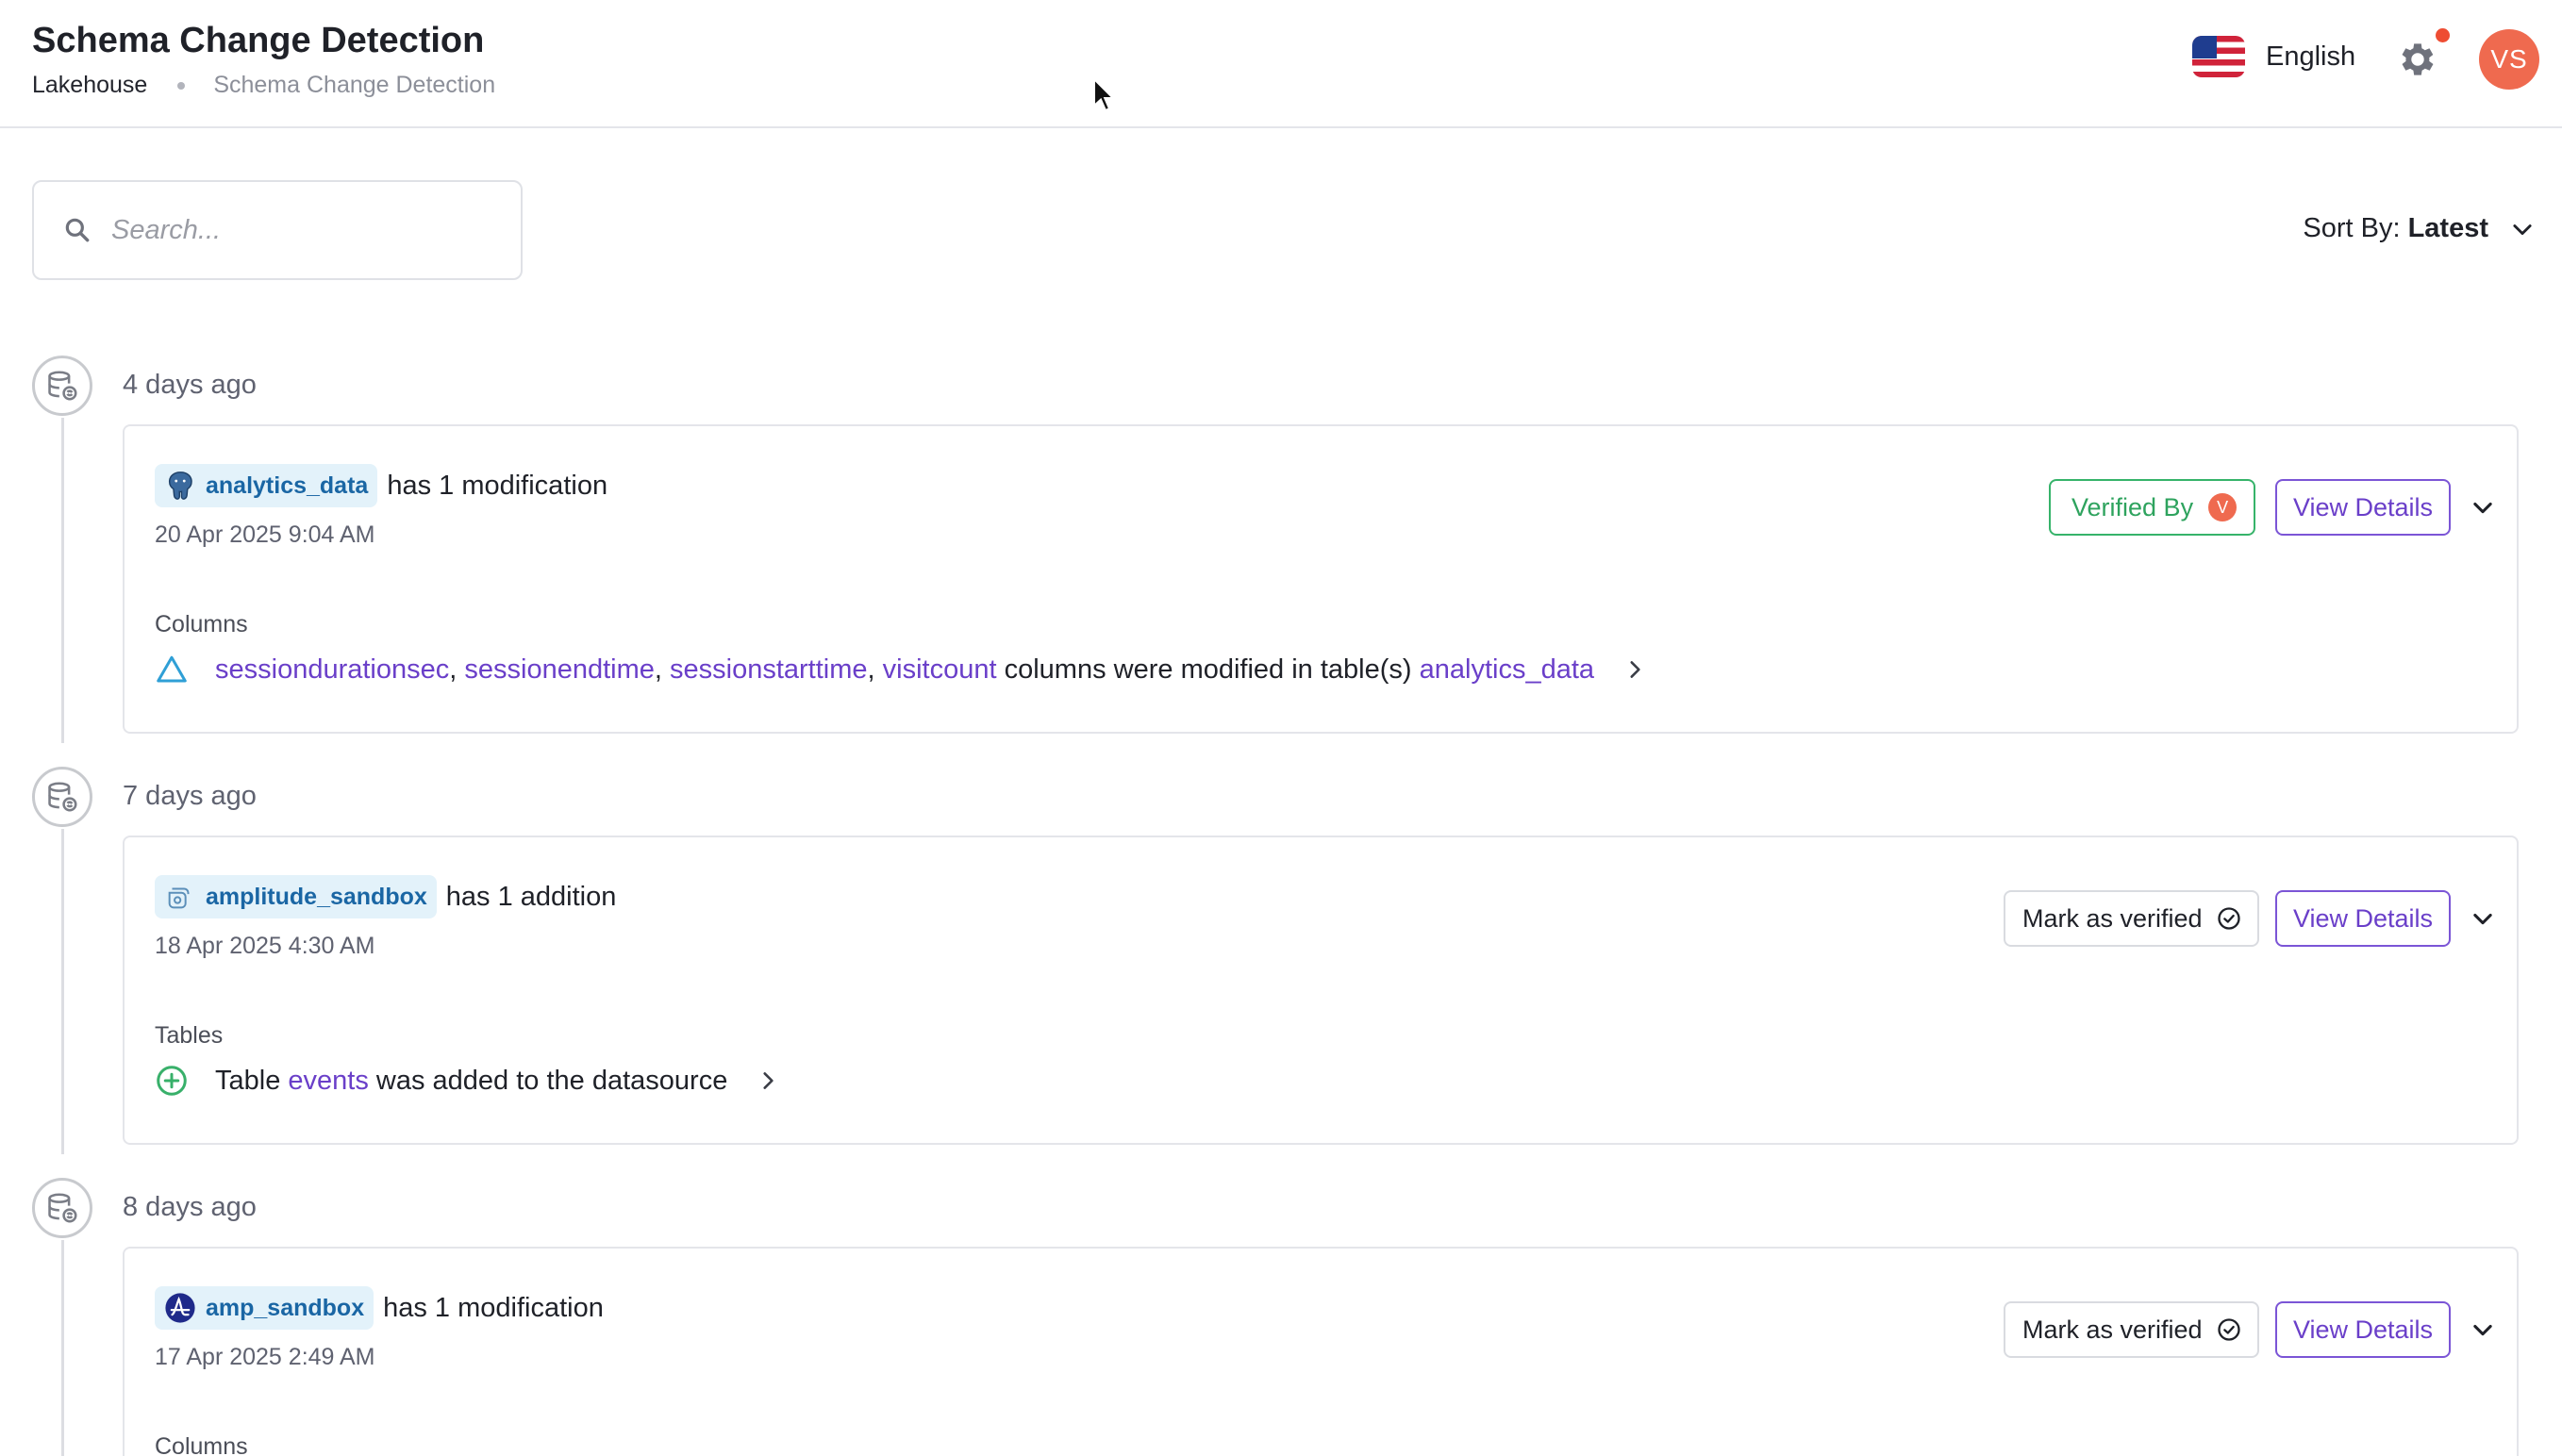  I want to click on verifier-avatar: V, so click(2223, 507).